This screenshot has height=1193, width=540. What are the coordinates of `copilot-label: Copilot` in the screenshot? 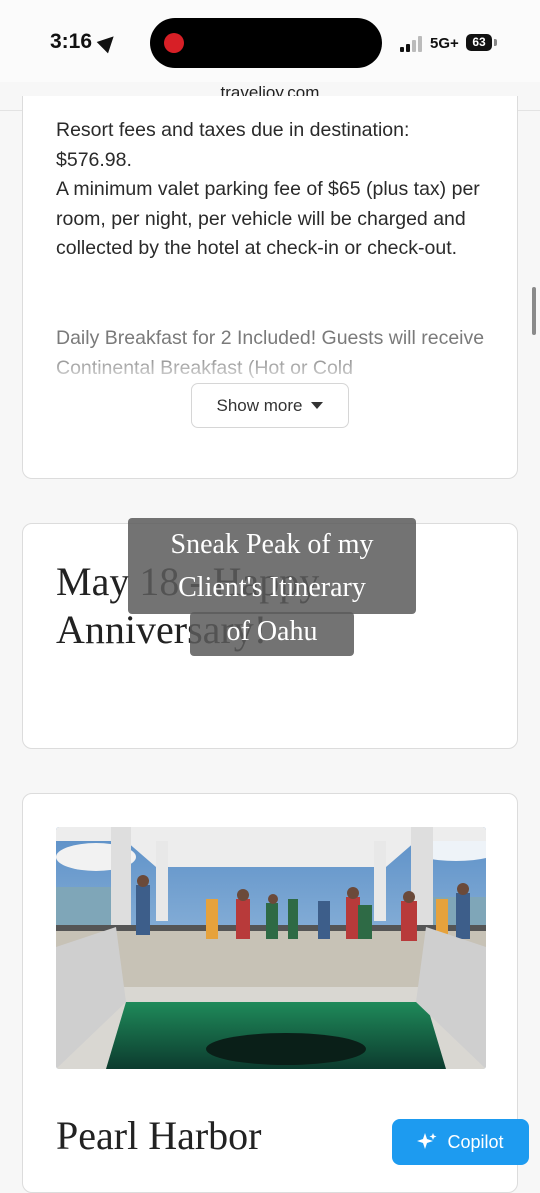 It's located at (475, 1141).